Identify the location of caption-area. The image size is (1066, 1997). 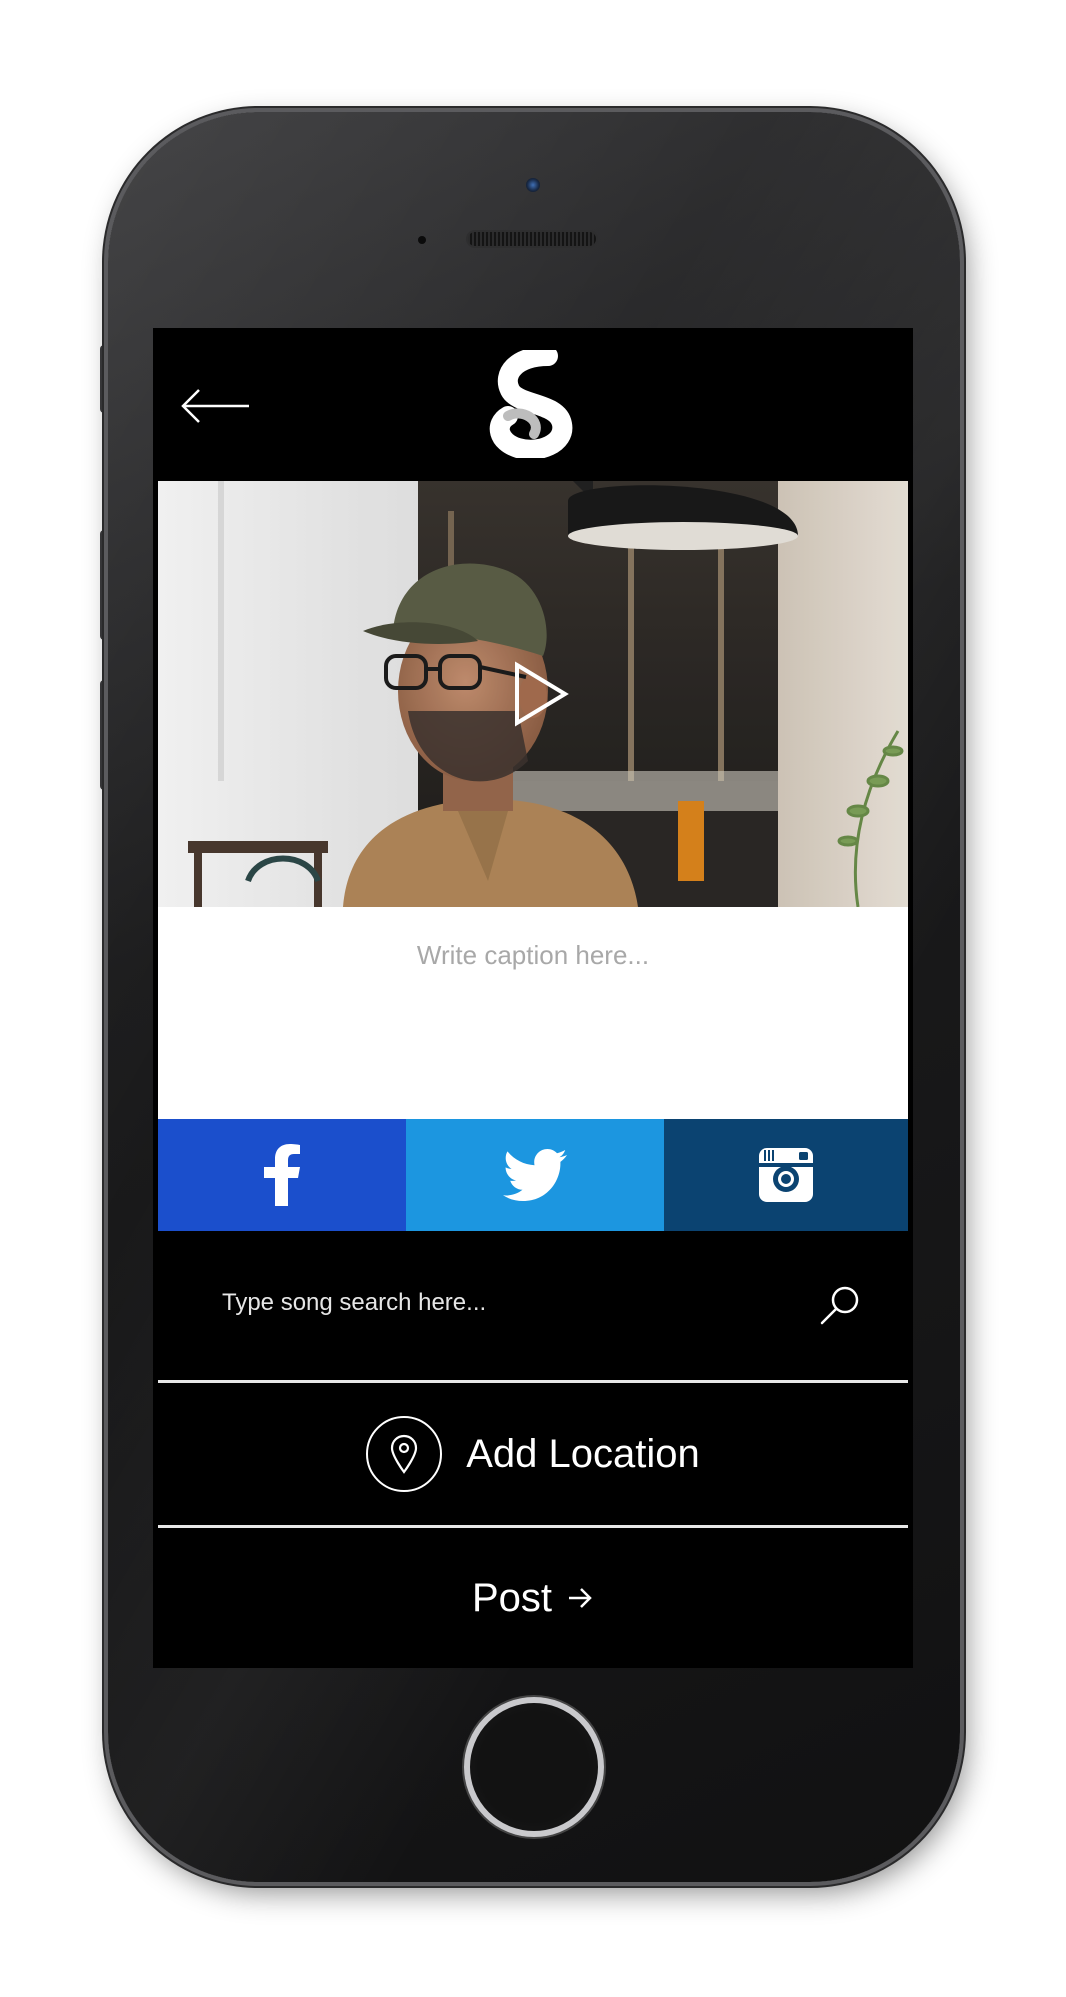
(533, 1013).